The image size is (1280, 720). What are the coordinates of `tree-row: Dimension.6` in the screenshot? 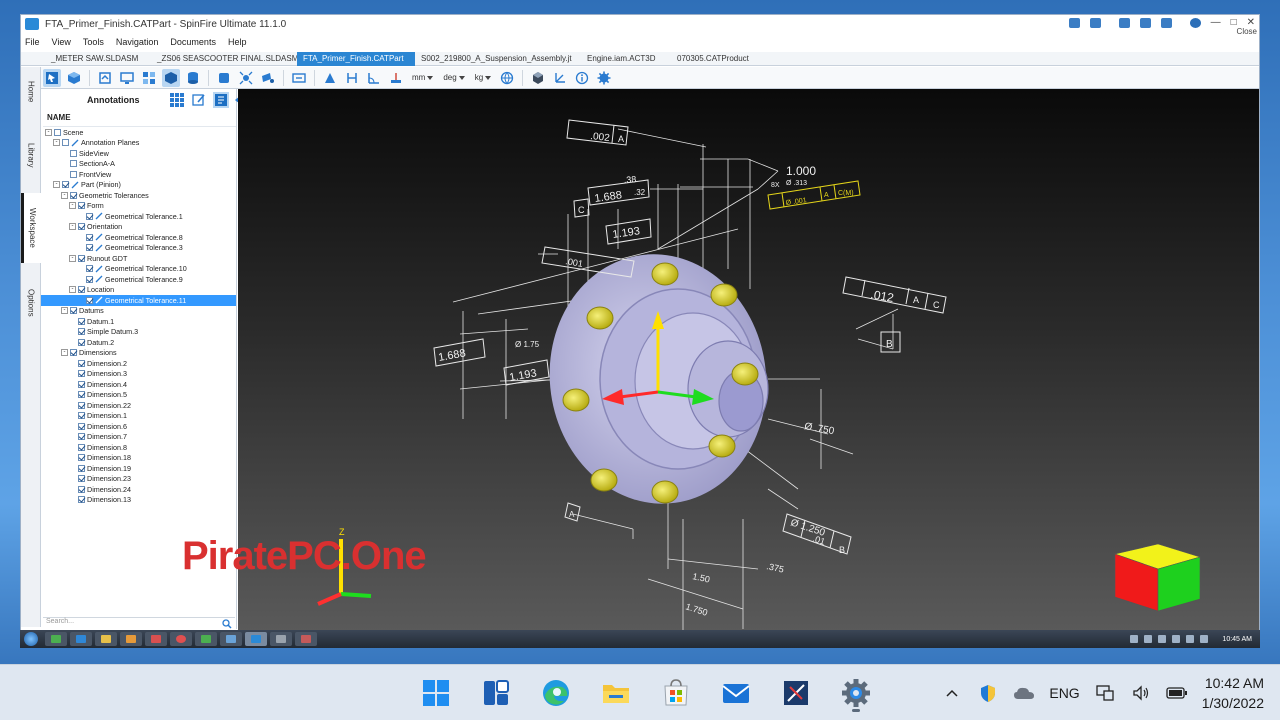 It's located at (138, 426).